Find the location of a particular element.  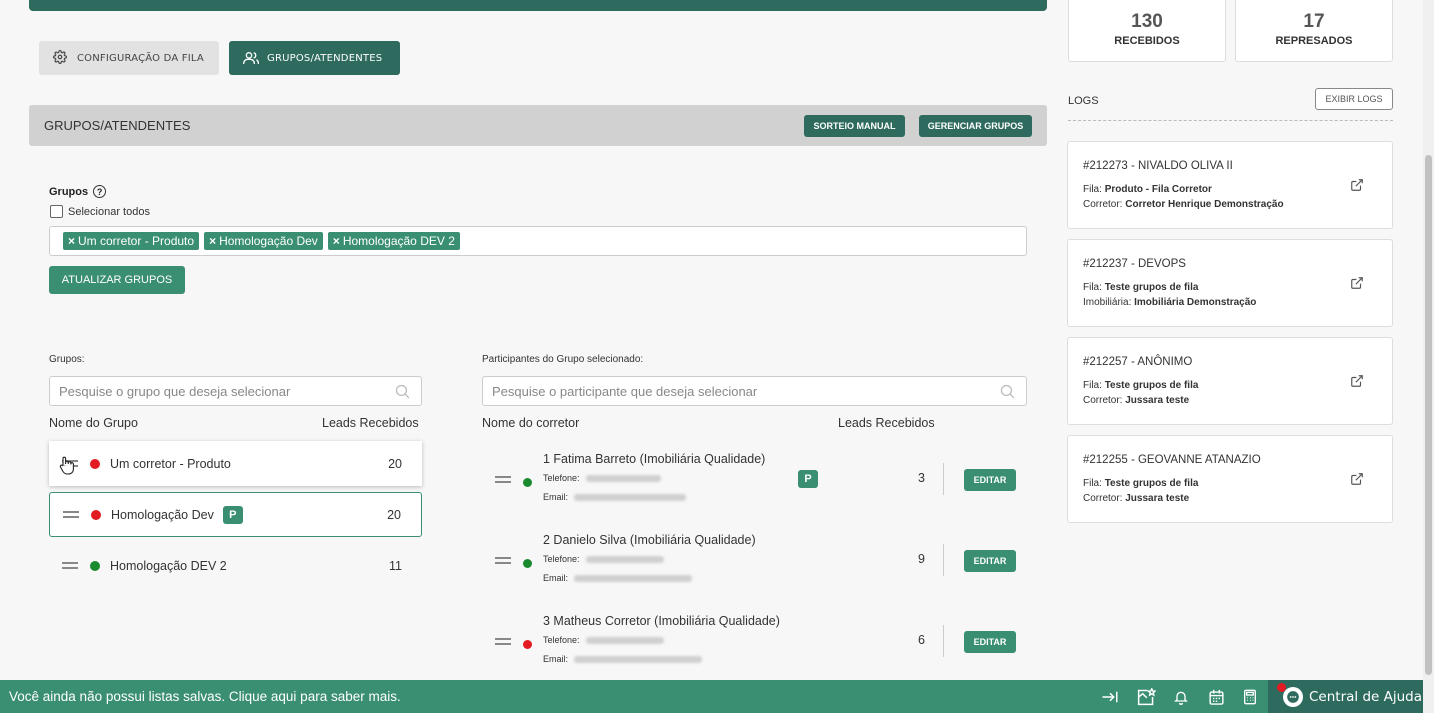

col-header-broker-name: Nome do corretor is located at coordinates (531, 423).